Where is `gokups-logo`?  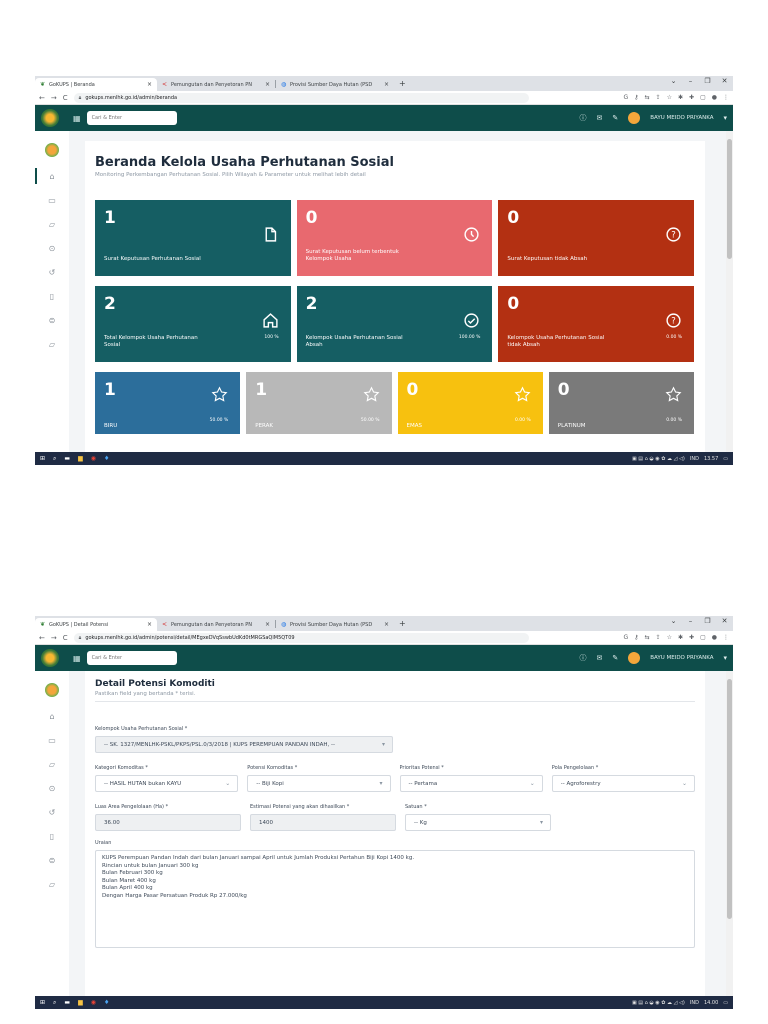 gokups-logo is located at coordinates (50, 118).